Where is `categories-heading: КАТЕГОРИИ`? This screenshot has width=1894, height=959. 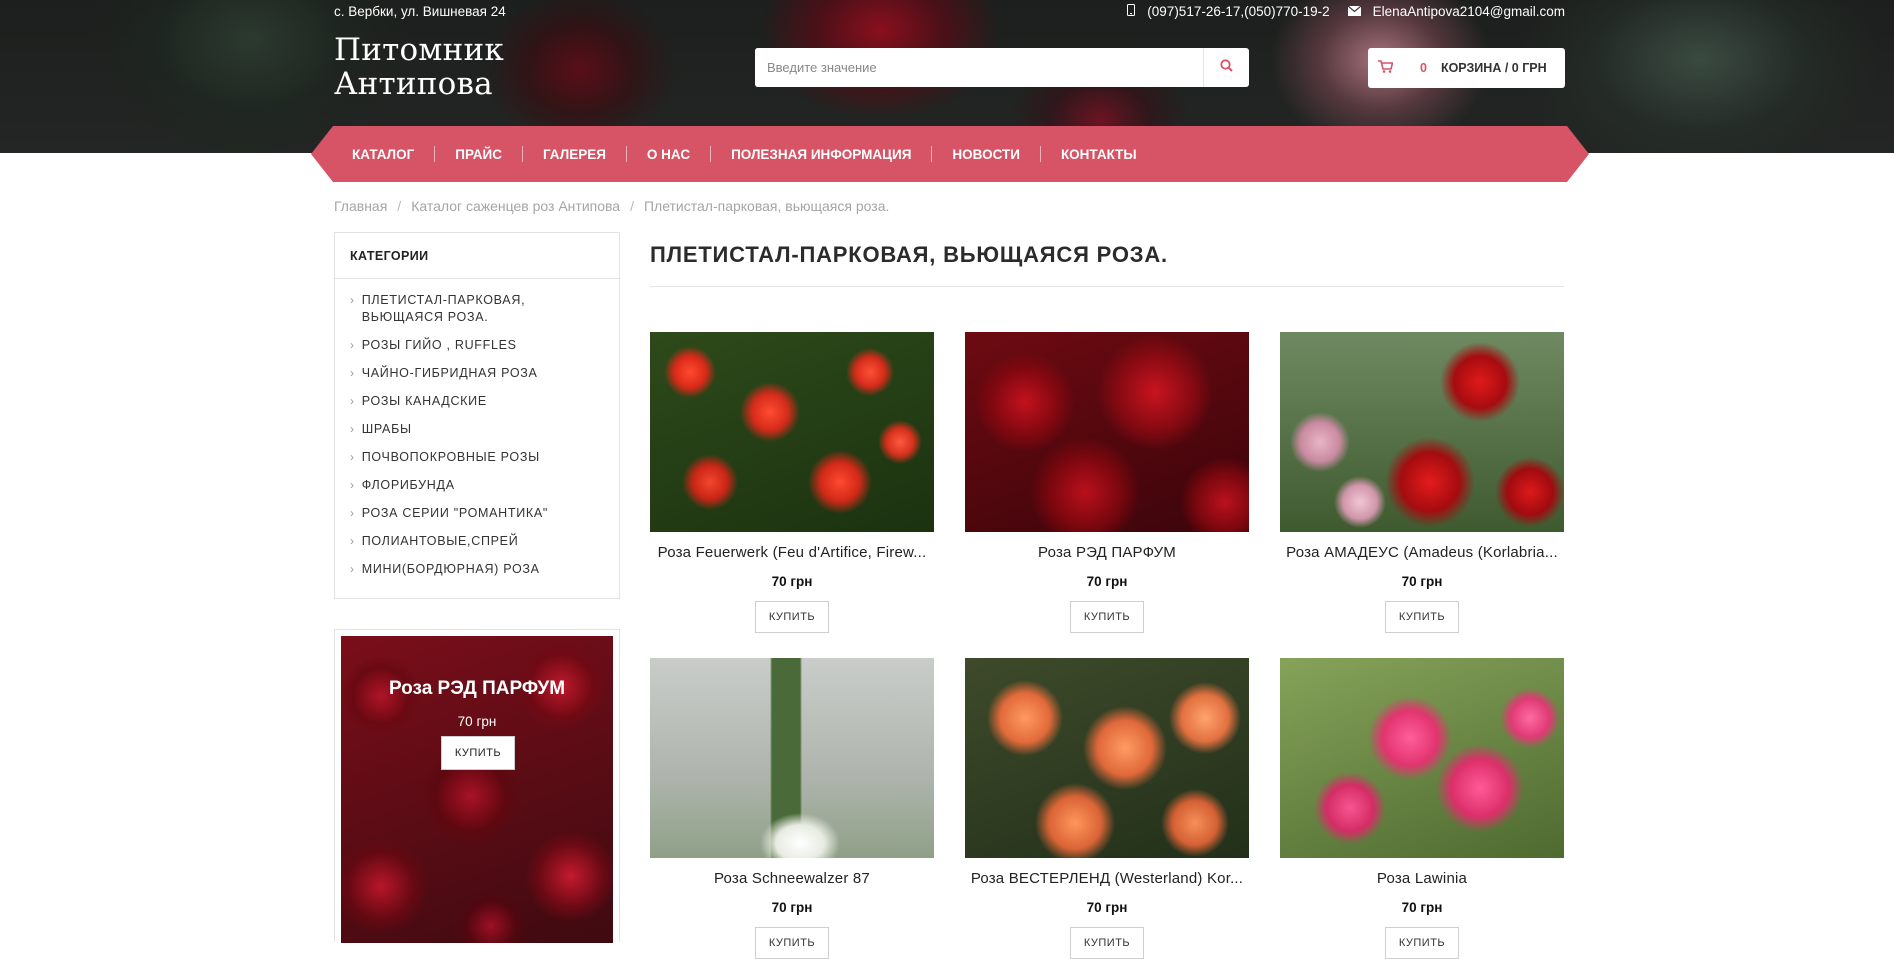
categories-heading: КАТЕГОРИИ is located at coordinates (477, 256).